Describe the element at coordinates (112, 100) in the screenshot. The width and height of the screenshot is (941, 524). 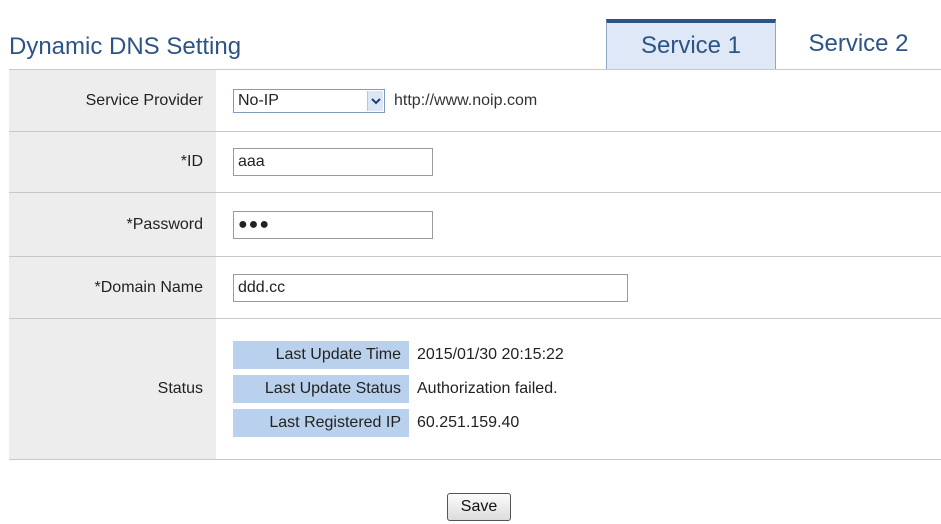
I see `service-provider-label: Service Provider` at that location.